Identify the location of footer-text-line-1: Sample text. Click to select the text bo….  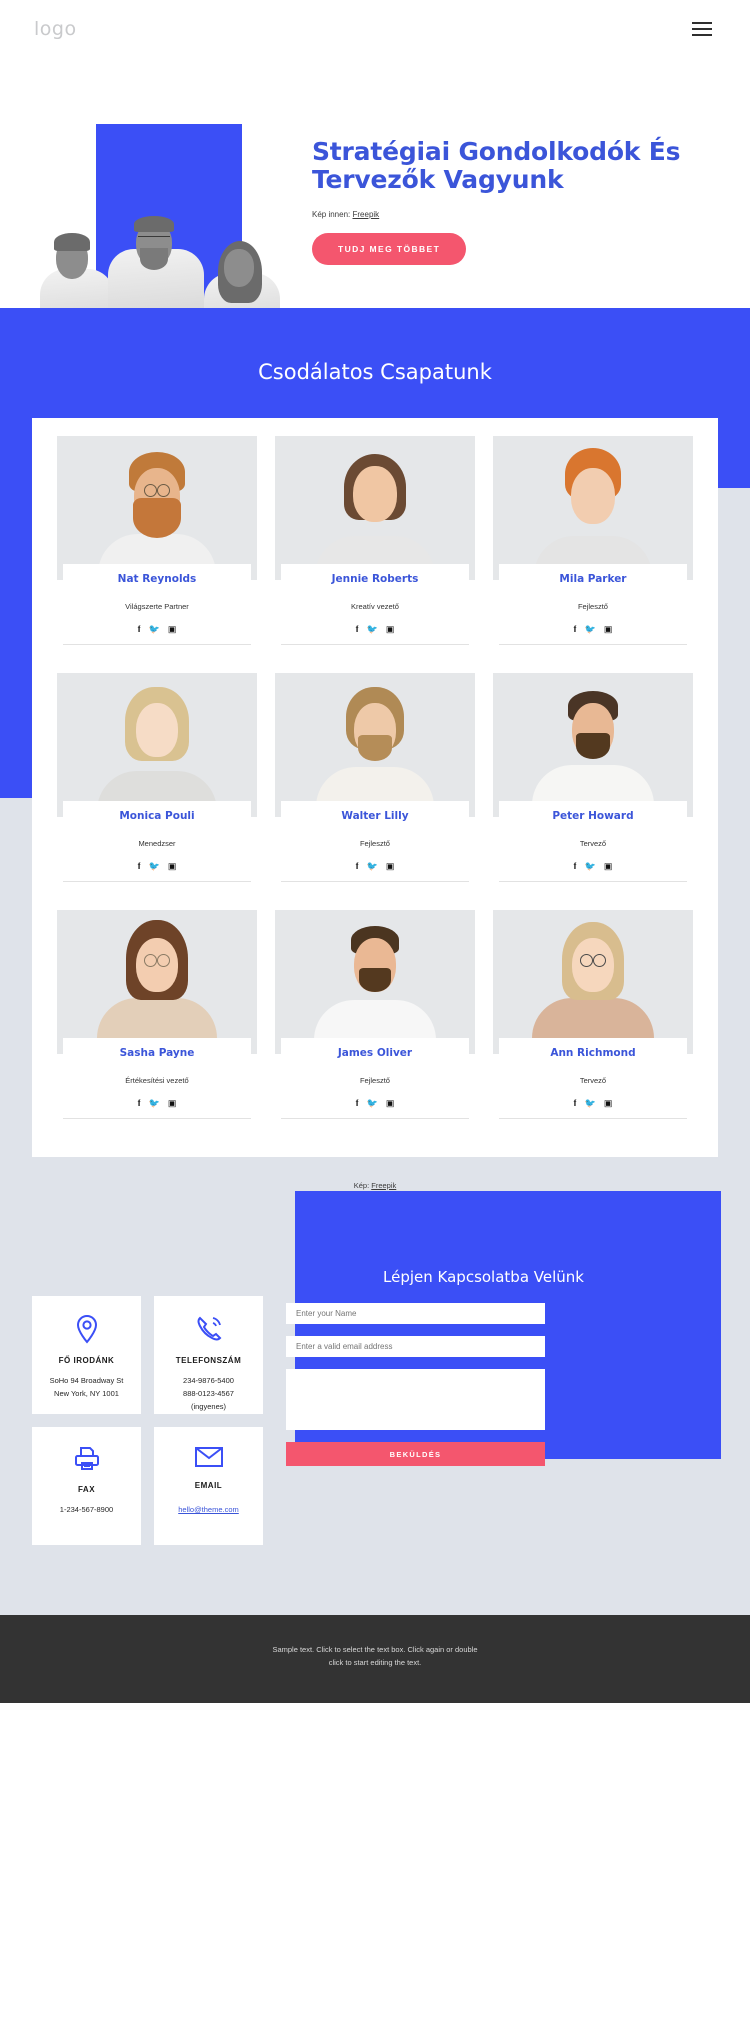
(375, 1649).